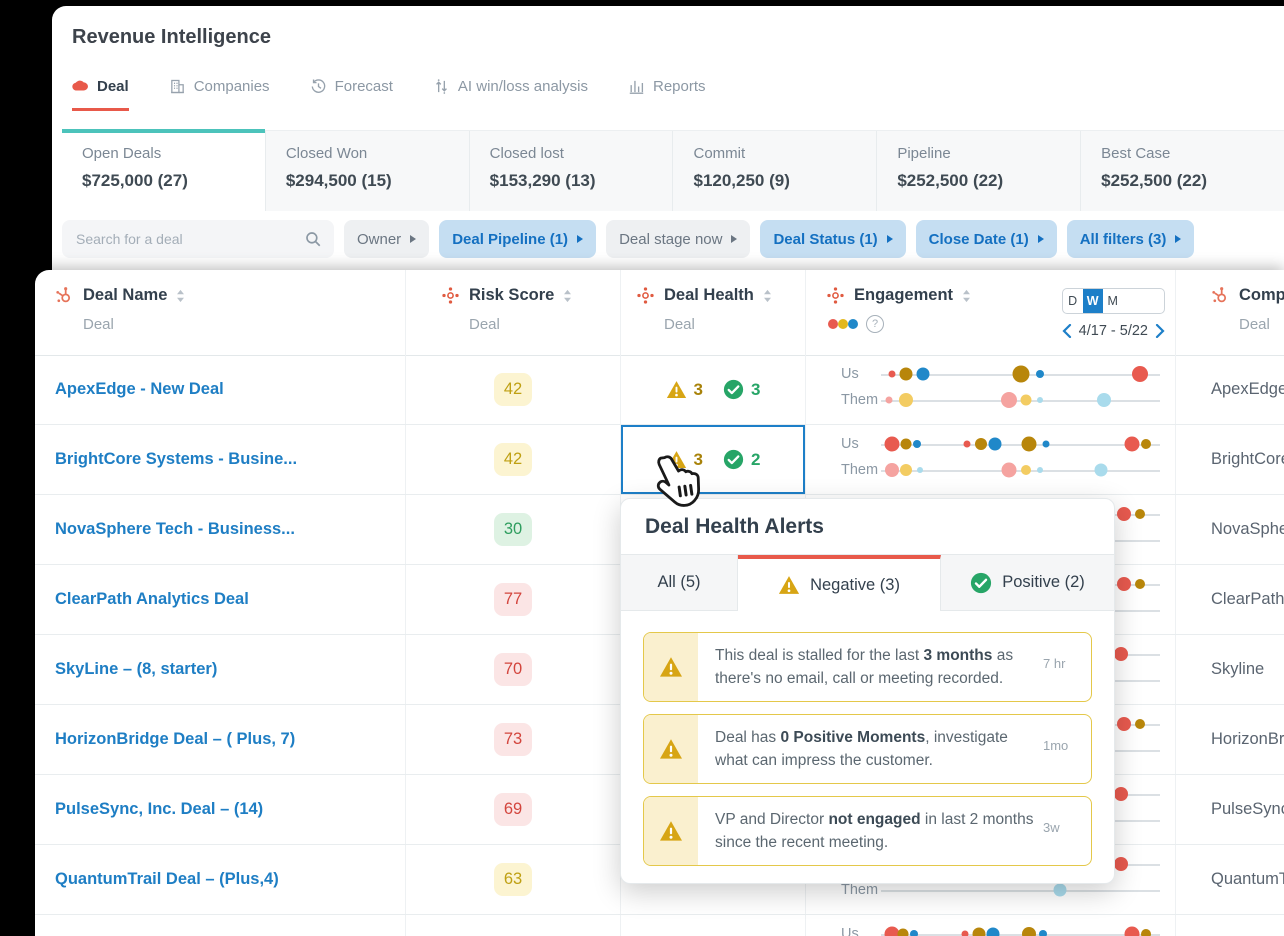 This screenshot has width=1284, height=936. What do you see at coordinates (220, 739) in the screenshot?
I see `deal-name-link: HorizonBridge Deal – ( Plus, 7)` at bounding box center [220, 739].